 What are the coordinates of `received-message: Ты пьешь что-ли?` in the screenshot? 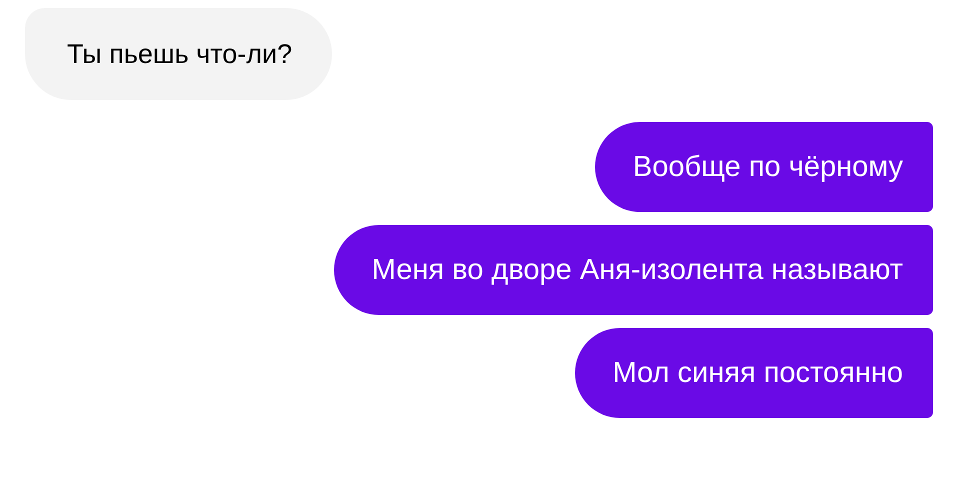 It's located at (178, 54).